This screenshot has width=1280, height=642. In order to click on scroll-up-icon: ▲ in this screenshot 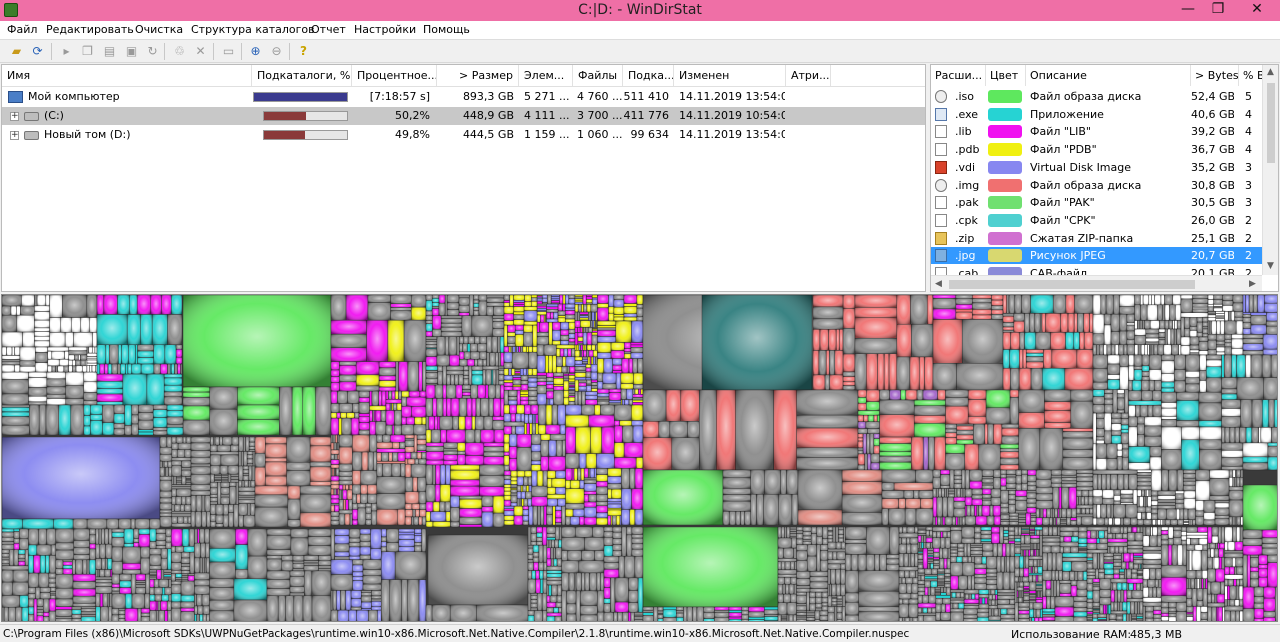, I will do `click(1270, 72)`.